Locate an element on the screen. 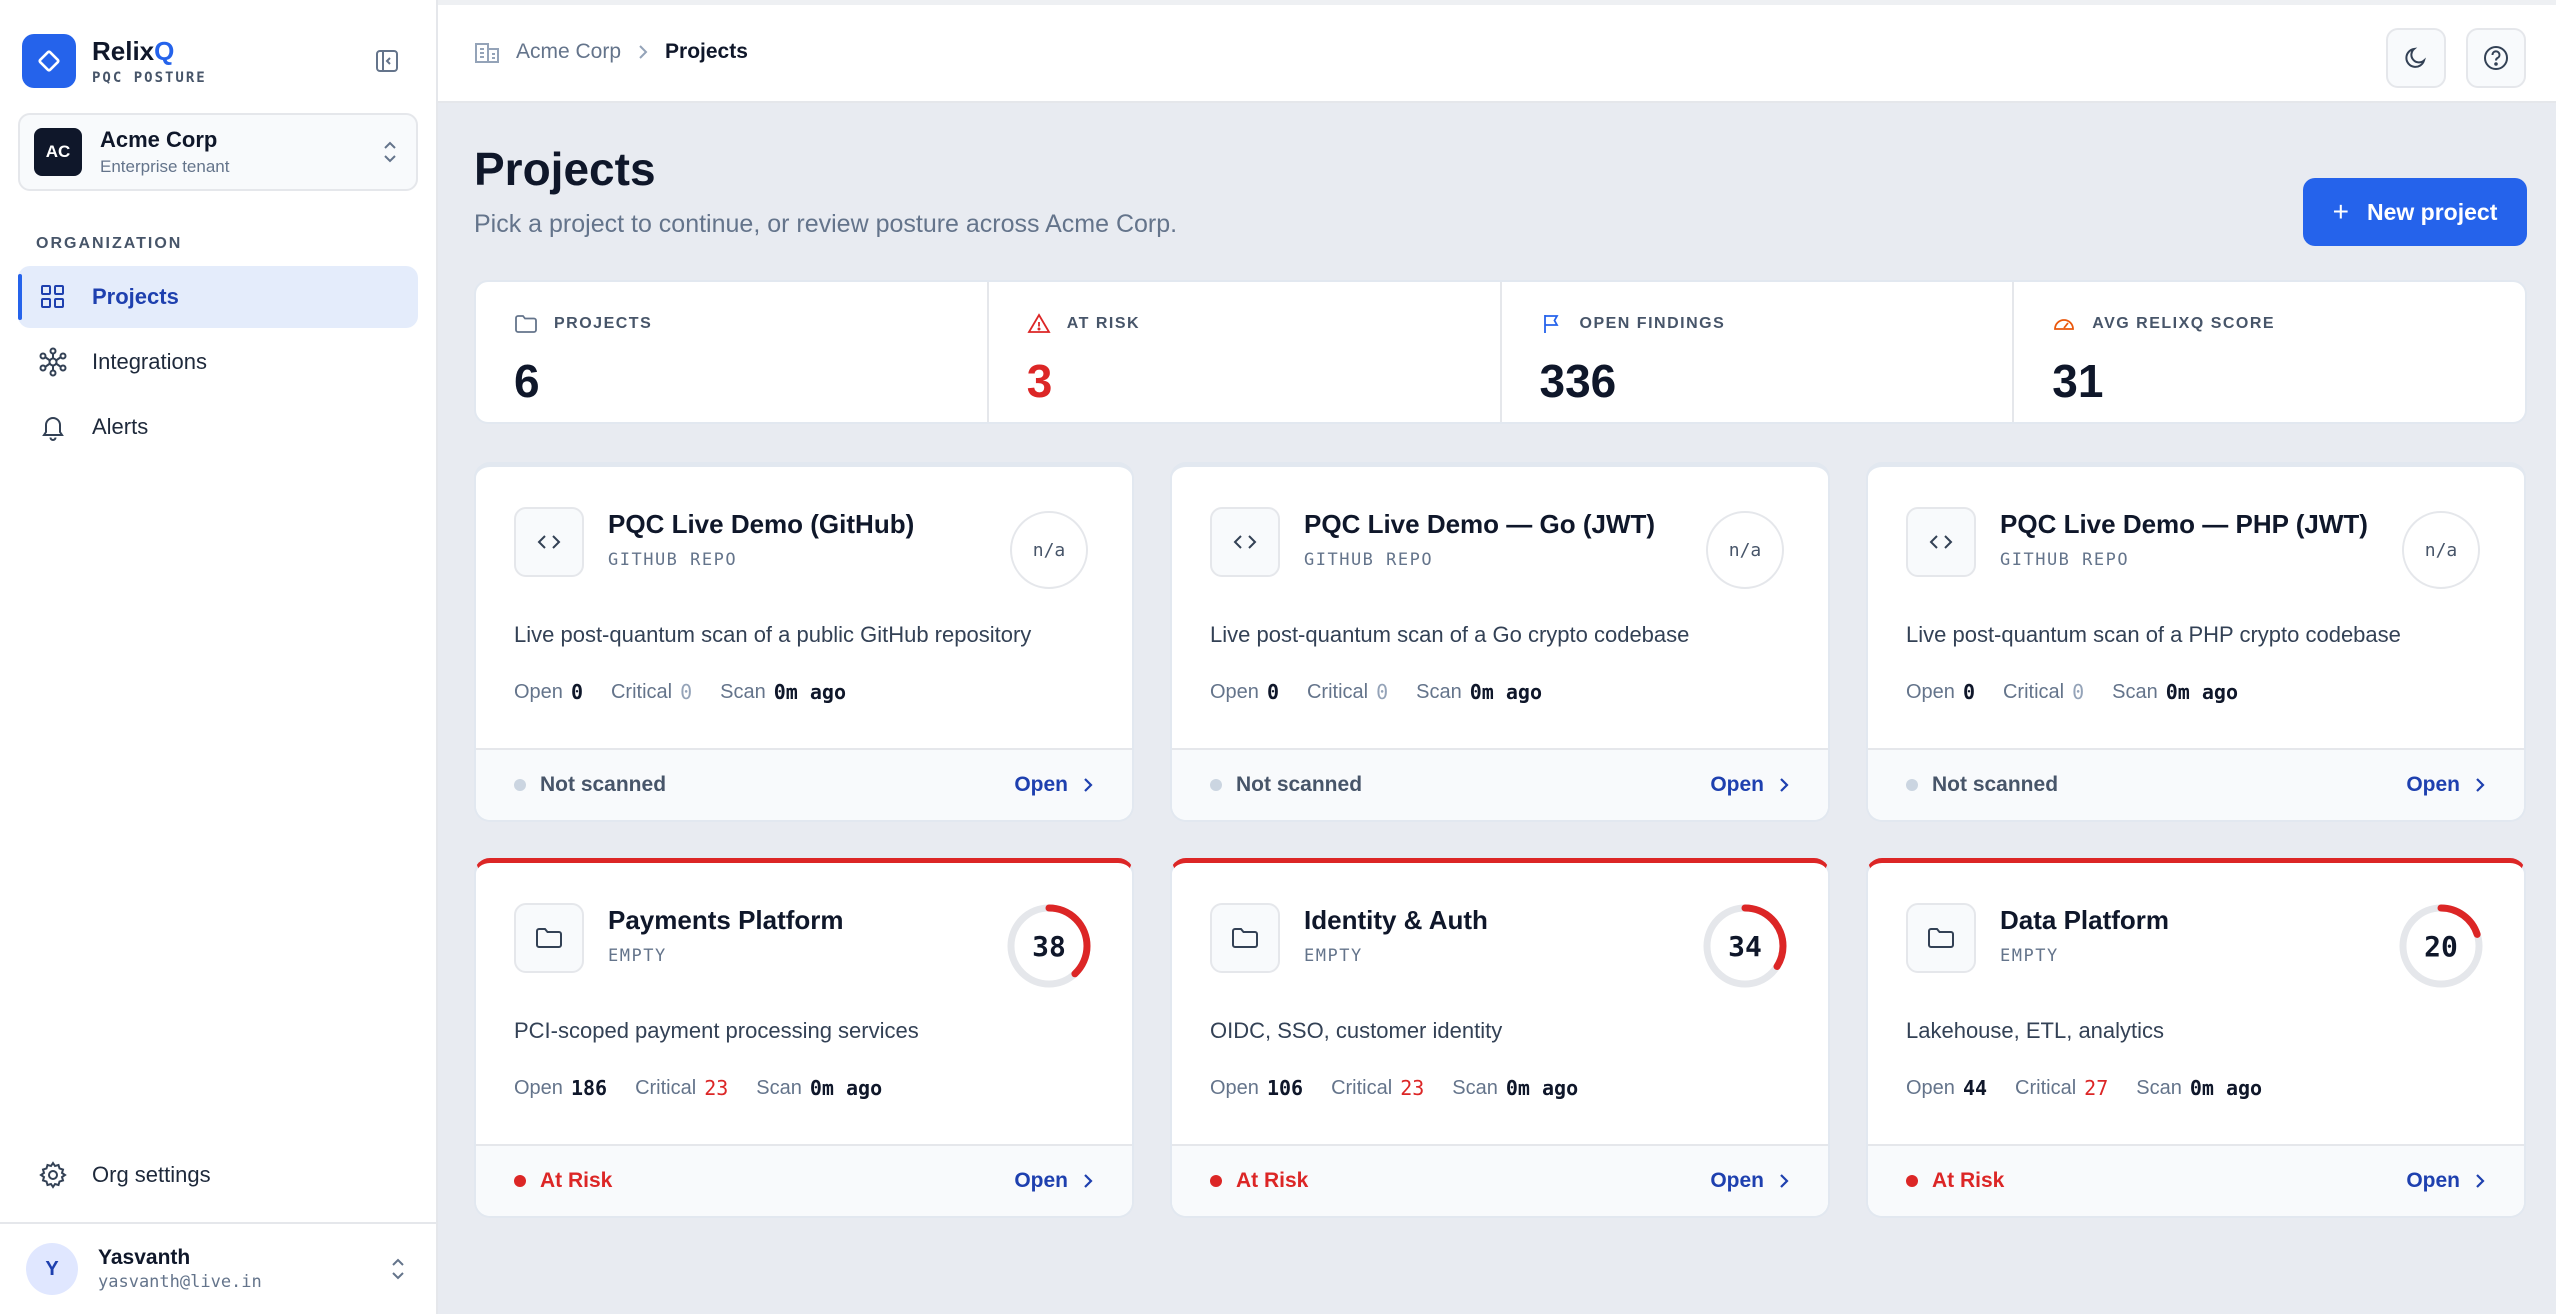 The width and height of the screenshot is (2556, 1314). project-title: PQC Live Demo — PHP (JWT) is located at coordinates (2184, 524).